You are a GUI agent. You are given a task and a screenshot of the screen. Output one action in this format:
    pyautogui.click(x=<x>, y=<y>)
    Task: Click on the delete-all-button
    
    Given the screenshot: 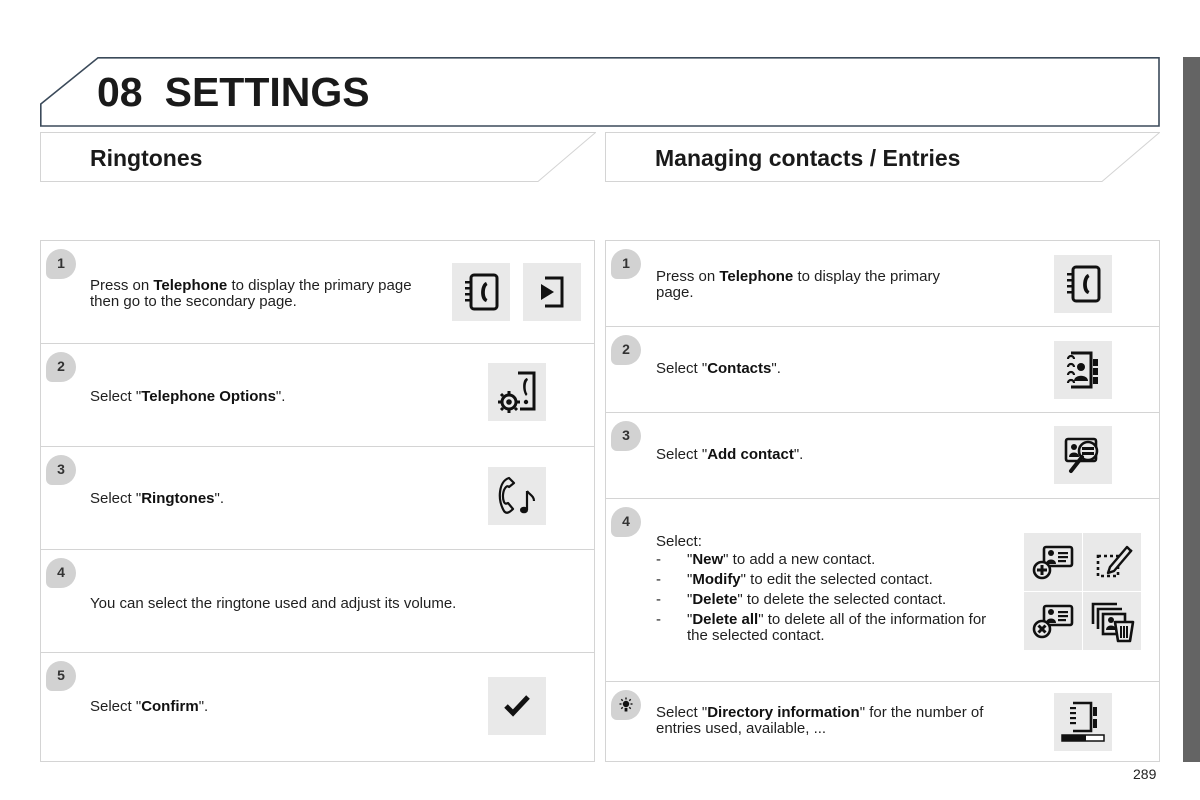 What is the action you would take?
    pyautogui.click(x=1112, y=621)
    